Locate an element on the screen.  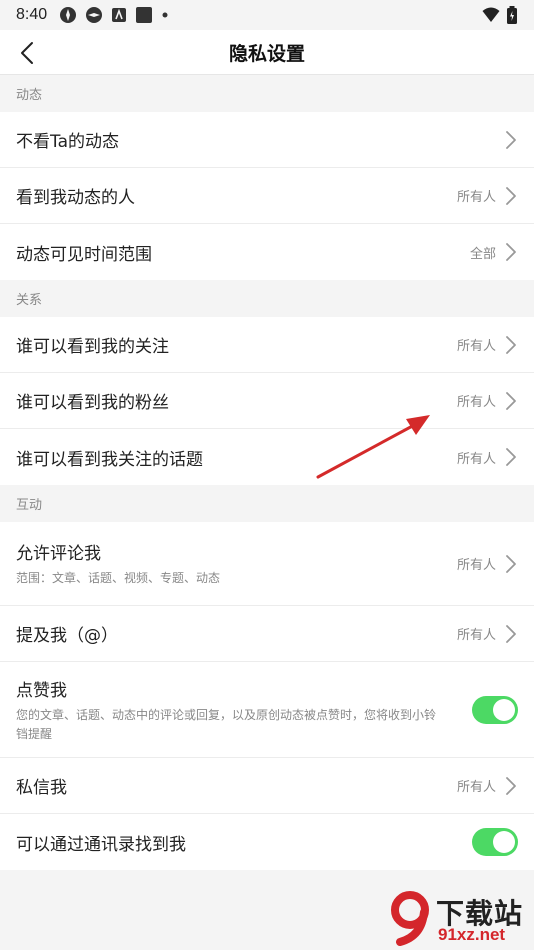
contacts-toggle is located at coordinates (495, 842).